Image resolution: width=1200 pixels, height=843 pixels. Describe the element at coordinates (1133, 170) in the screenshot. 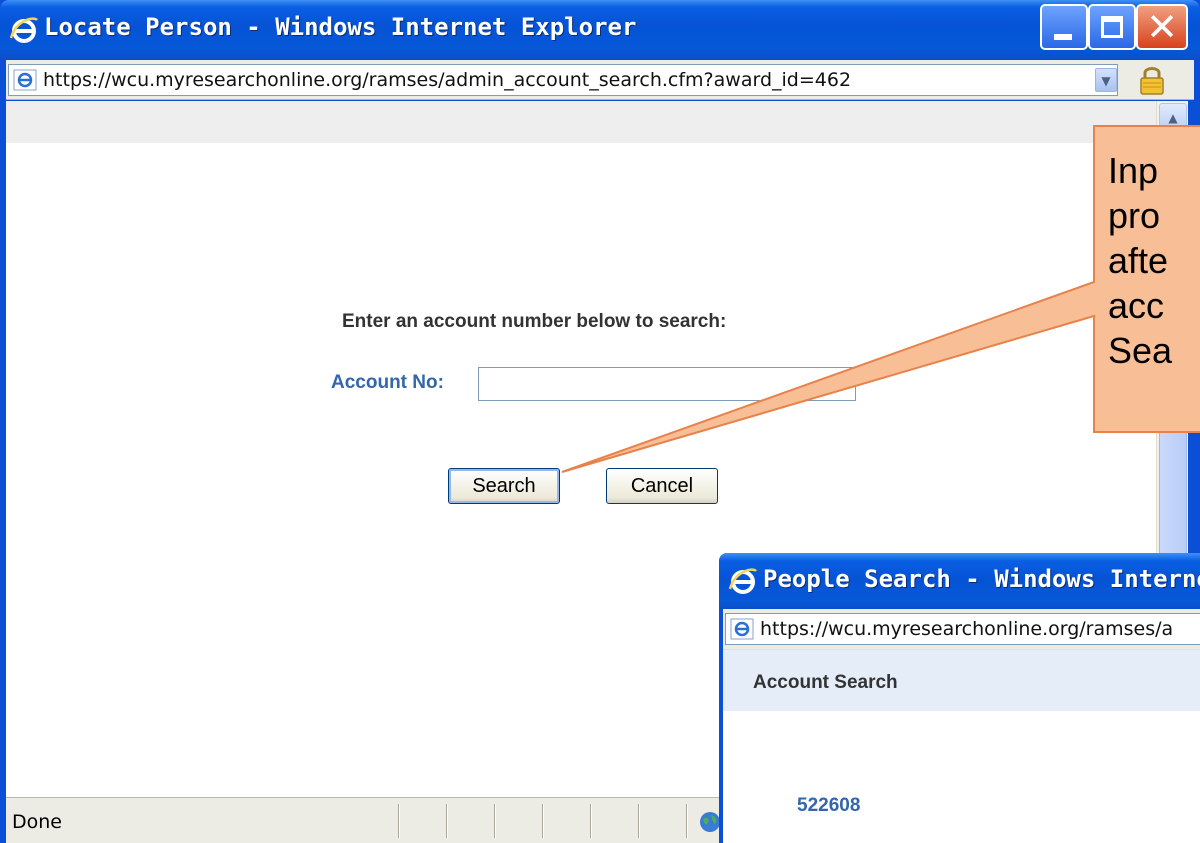

I see `callout-line: Inp` at that location.